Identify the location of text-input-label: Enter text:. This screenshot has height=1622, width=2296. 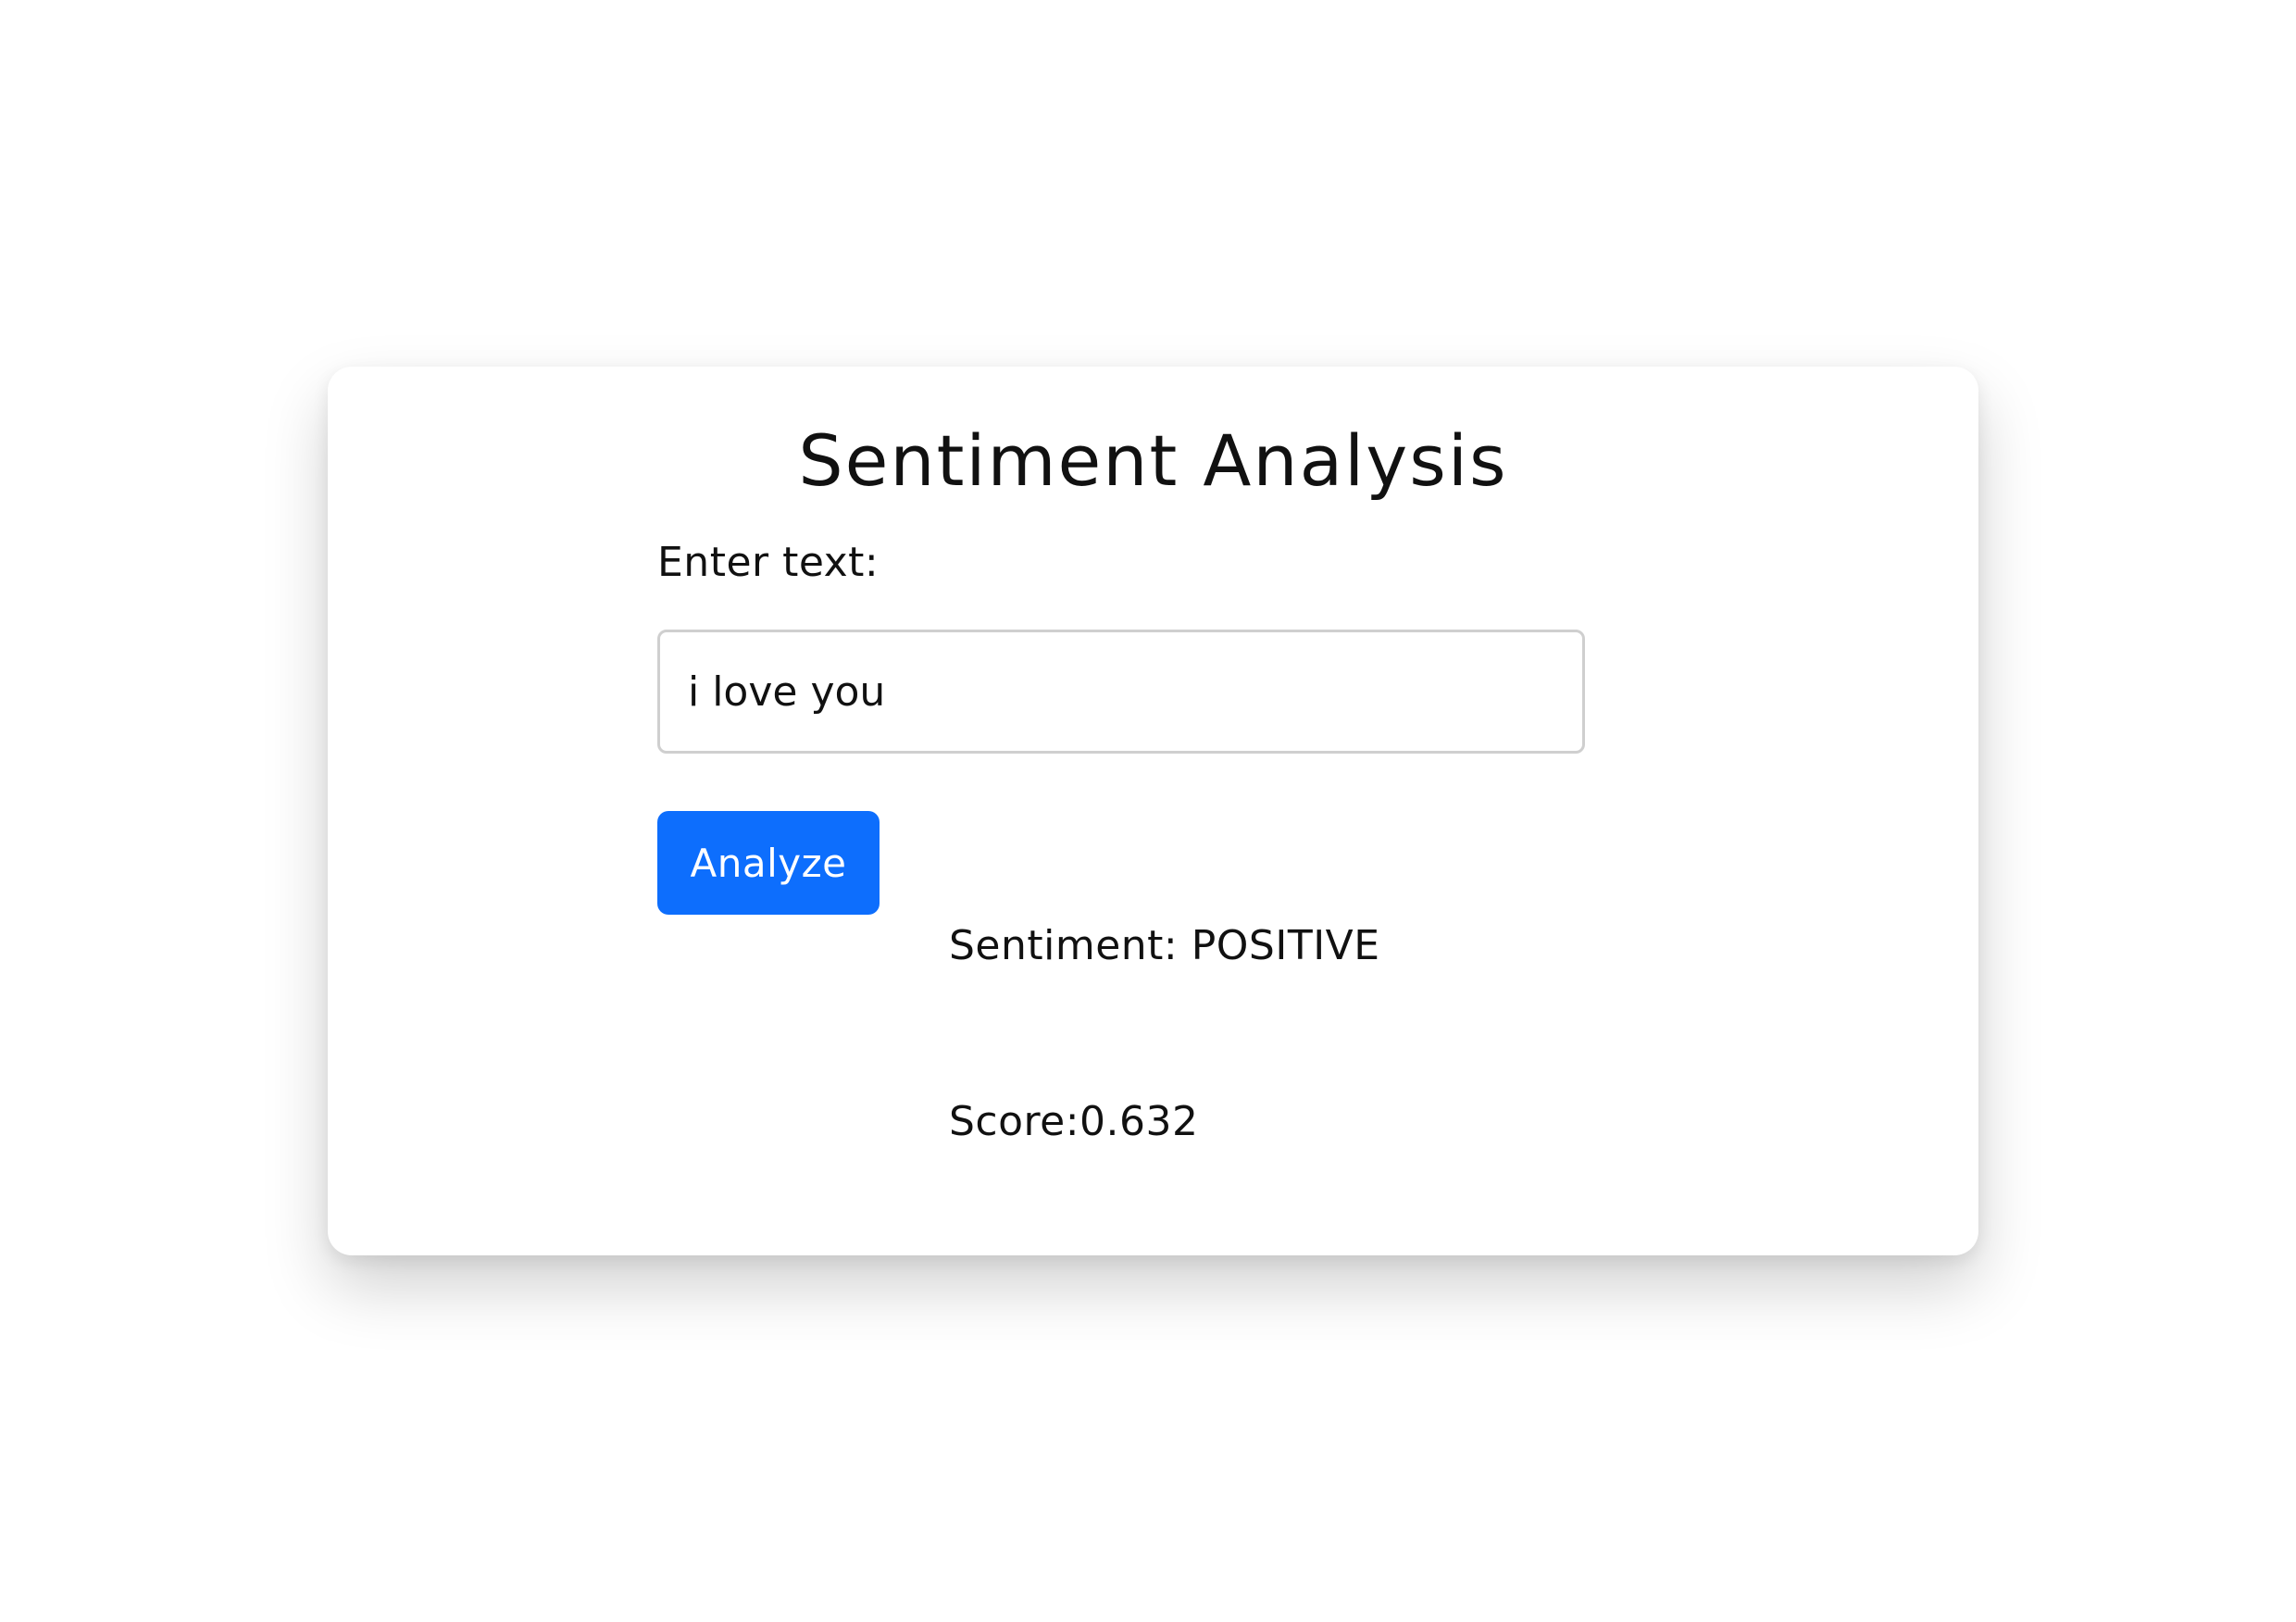
(768, 562).